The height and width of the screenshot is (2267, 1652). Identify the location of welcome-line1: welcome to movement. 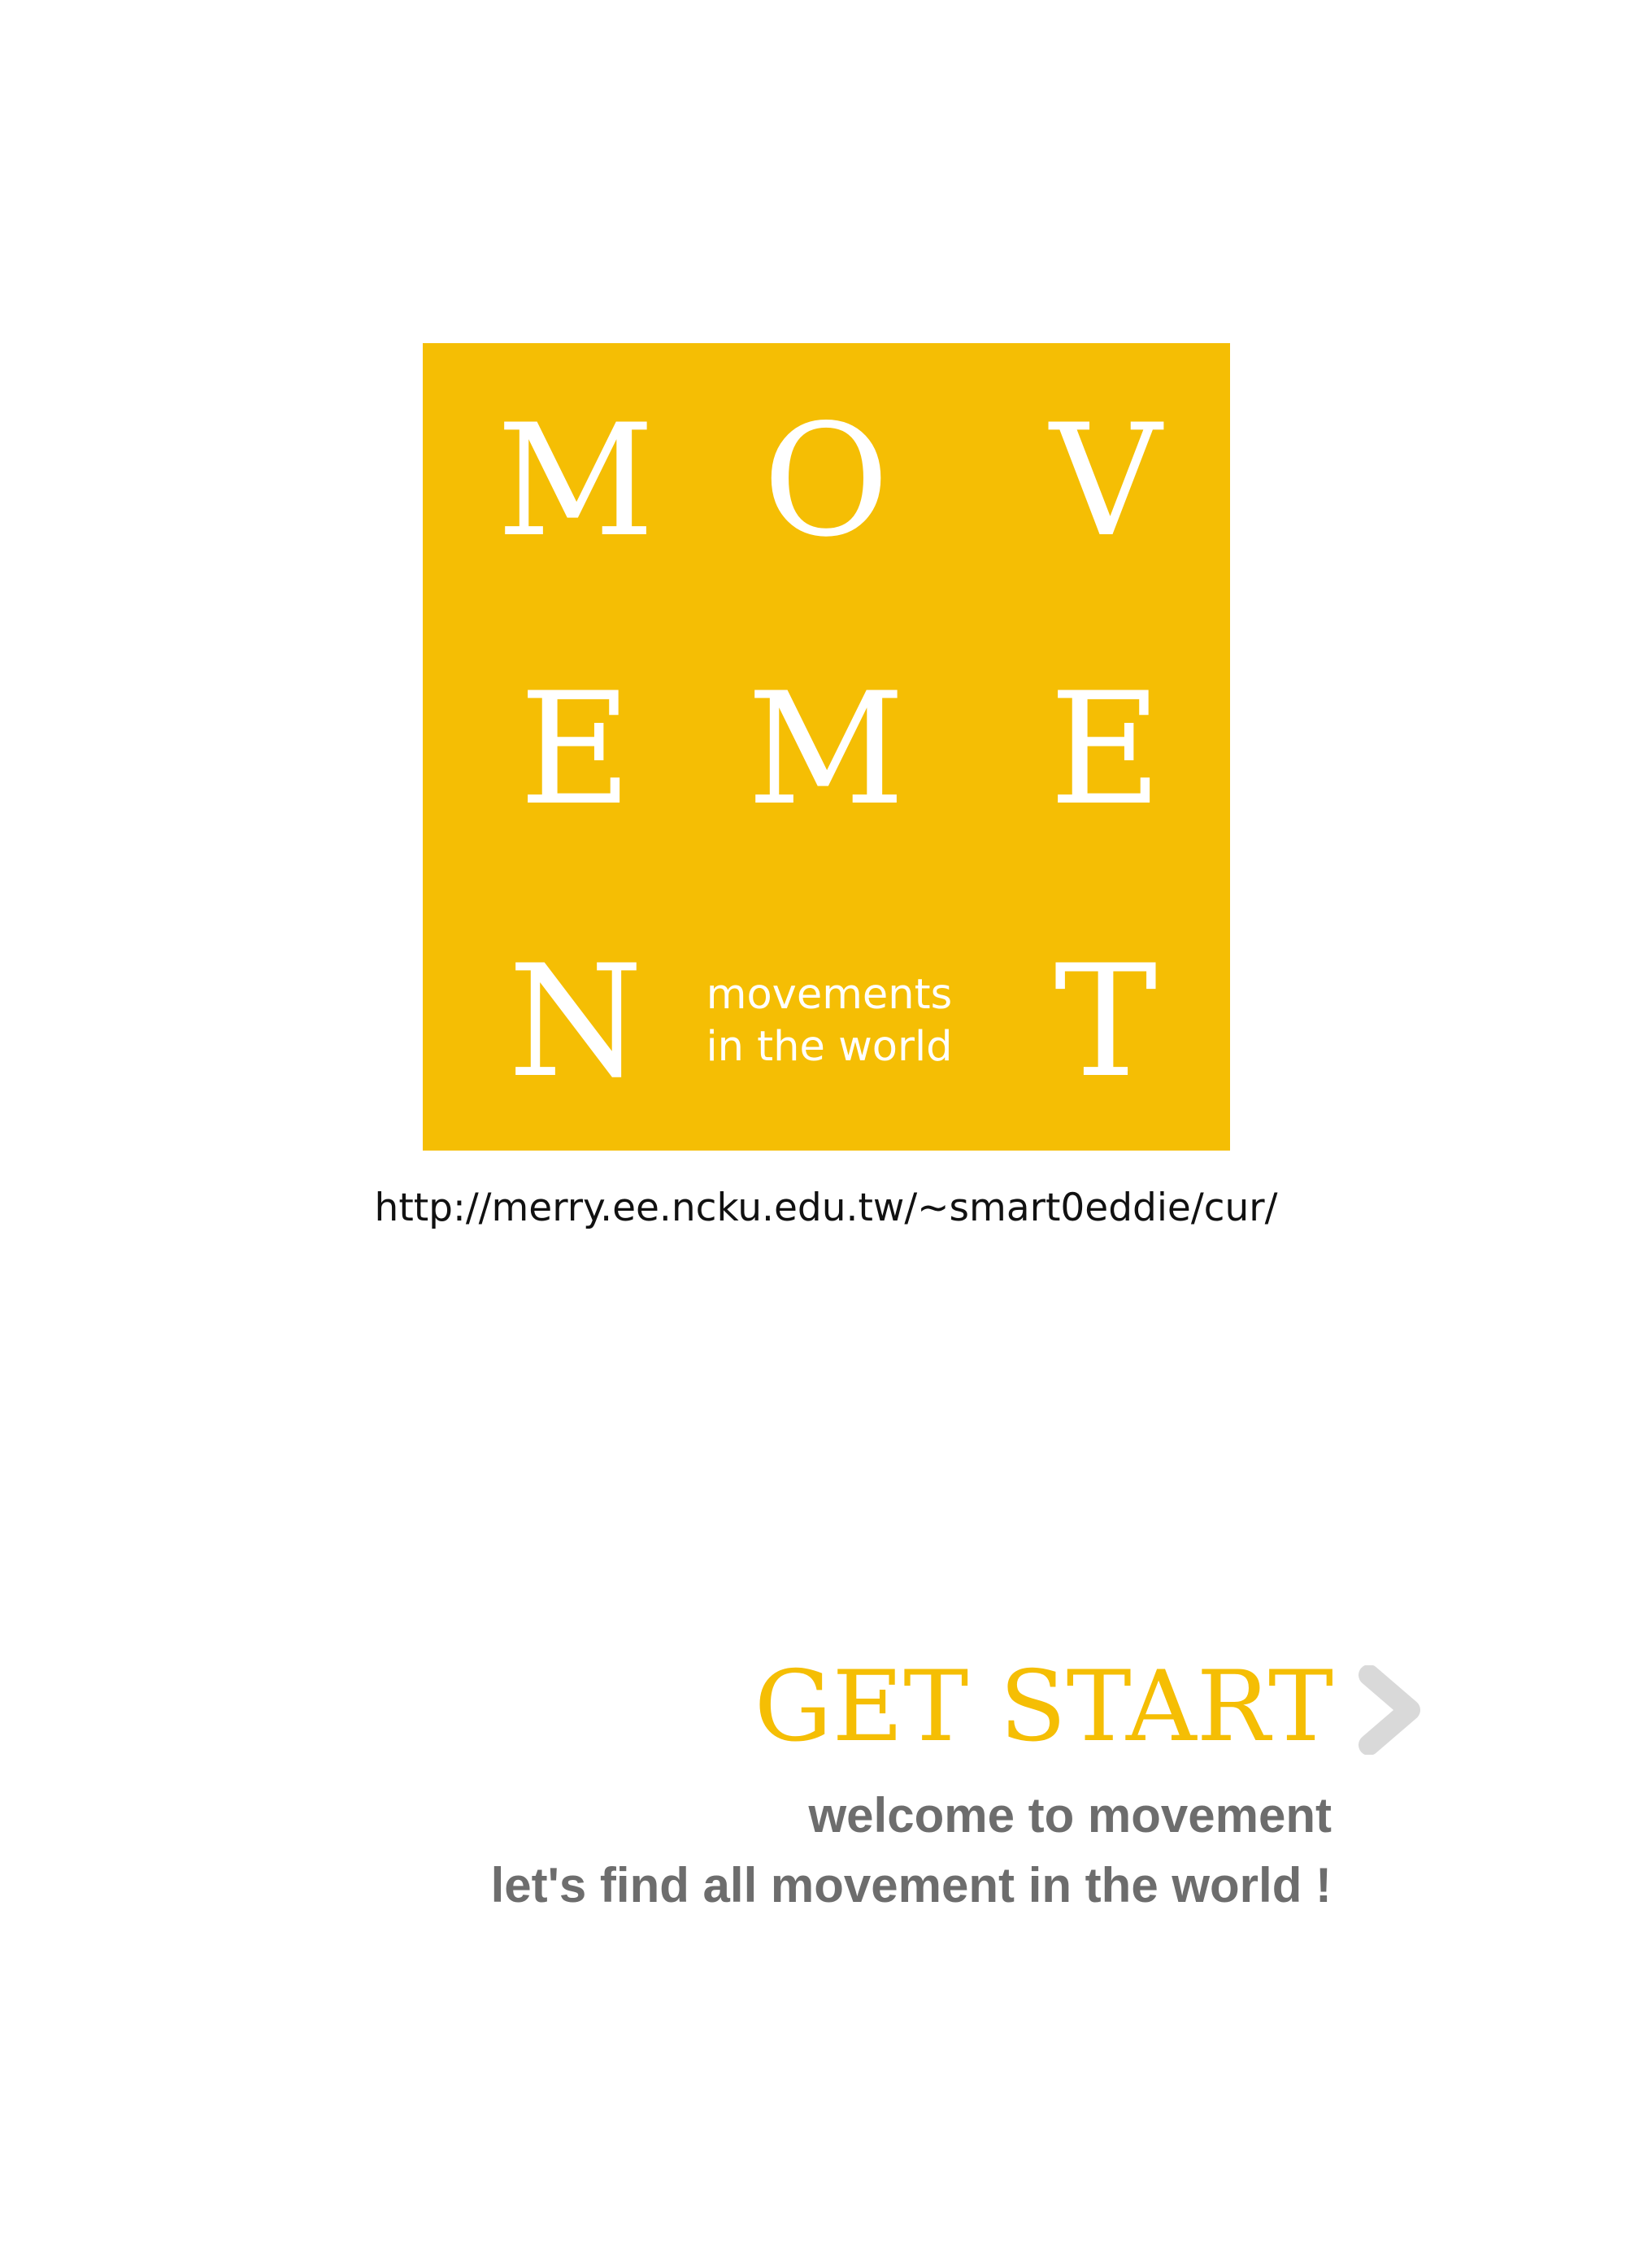
(1070, 1815).